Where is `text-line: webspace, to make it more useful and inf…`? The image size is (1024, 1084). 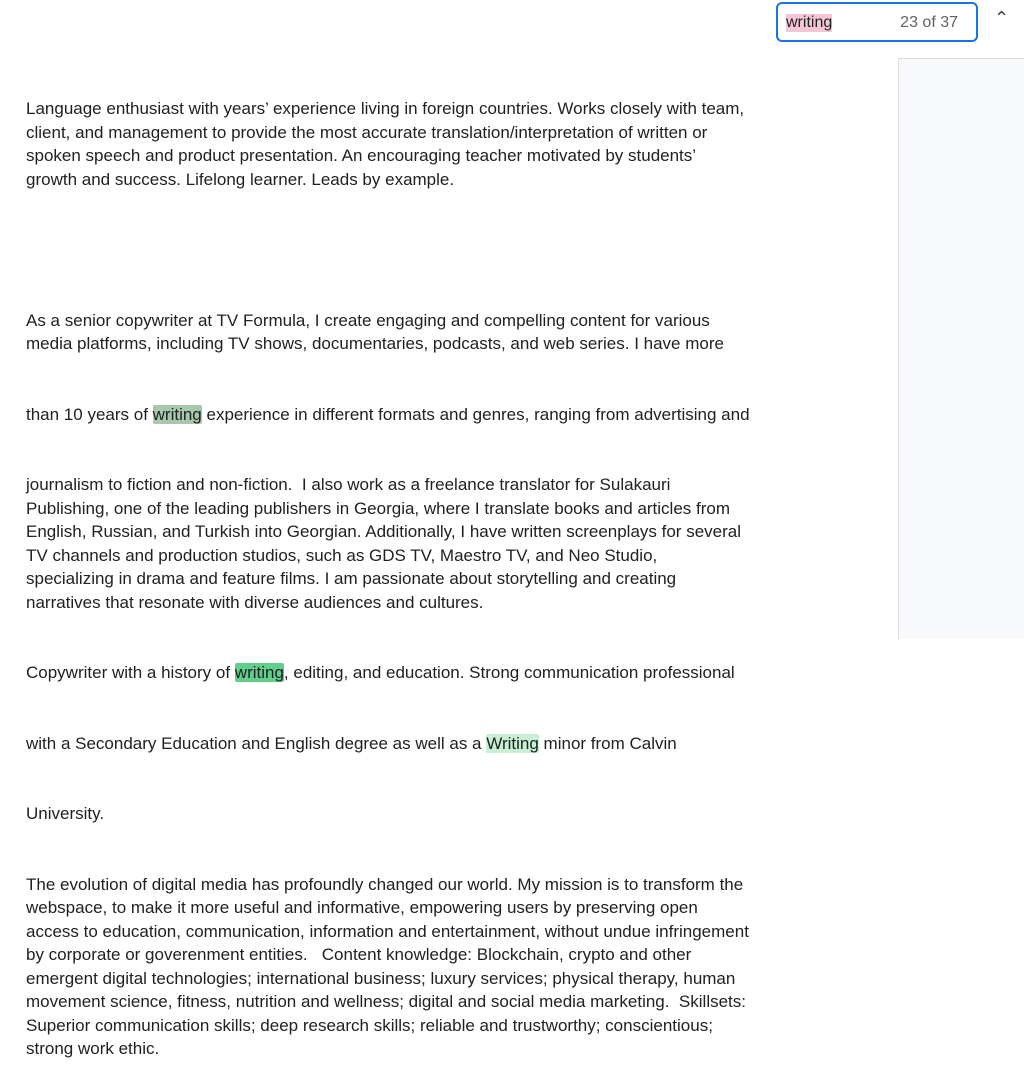
text-line: webspace, to make it more useful and inf… is located at coordinates (362, 907).